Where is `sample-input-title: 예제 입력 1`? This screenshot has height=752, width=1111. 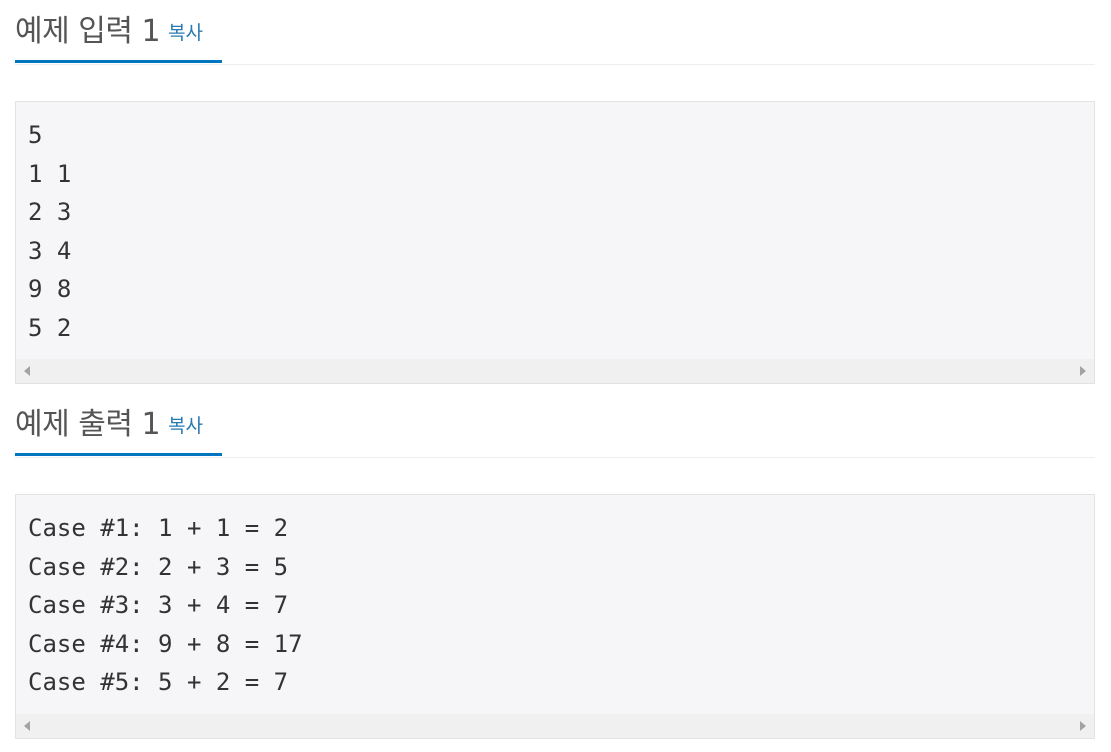
sample-input-title: 예제 입력 1 is located at coordinates (88, 31).